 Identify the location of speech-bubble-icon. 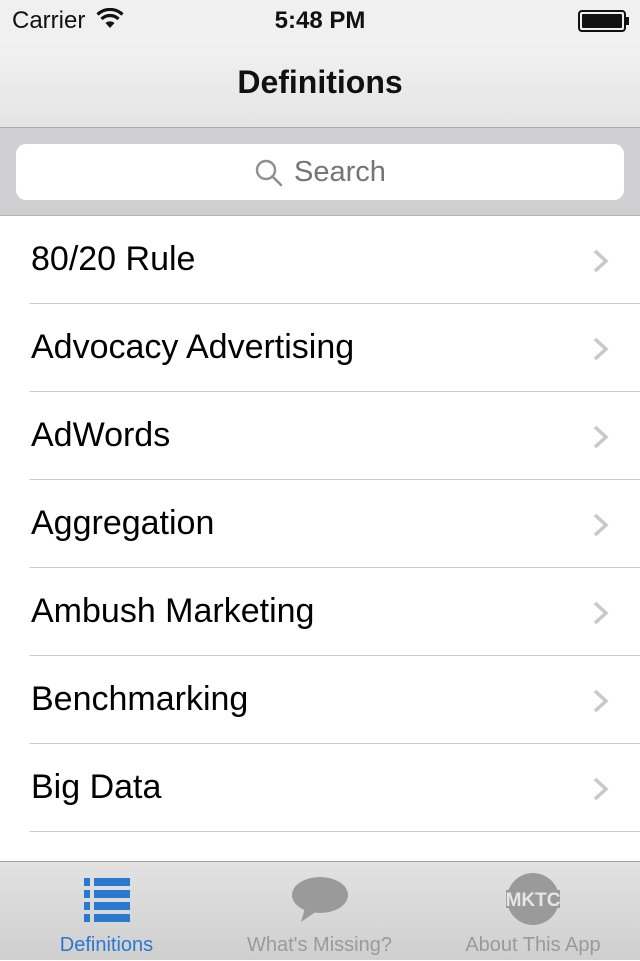
(319, 899).